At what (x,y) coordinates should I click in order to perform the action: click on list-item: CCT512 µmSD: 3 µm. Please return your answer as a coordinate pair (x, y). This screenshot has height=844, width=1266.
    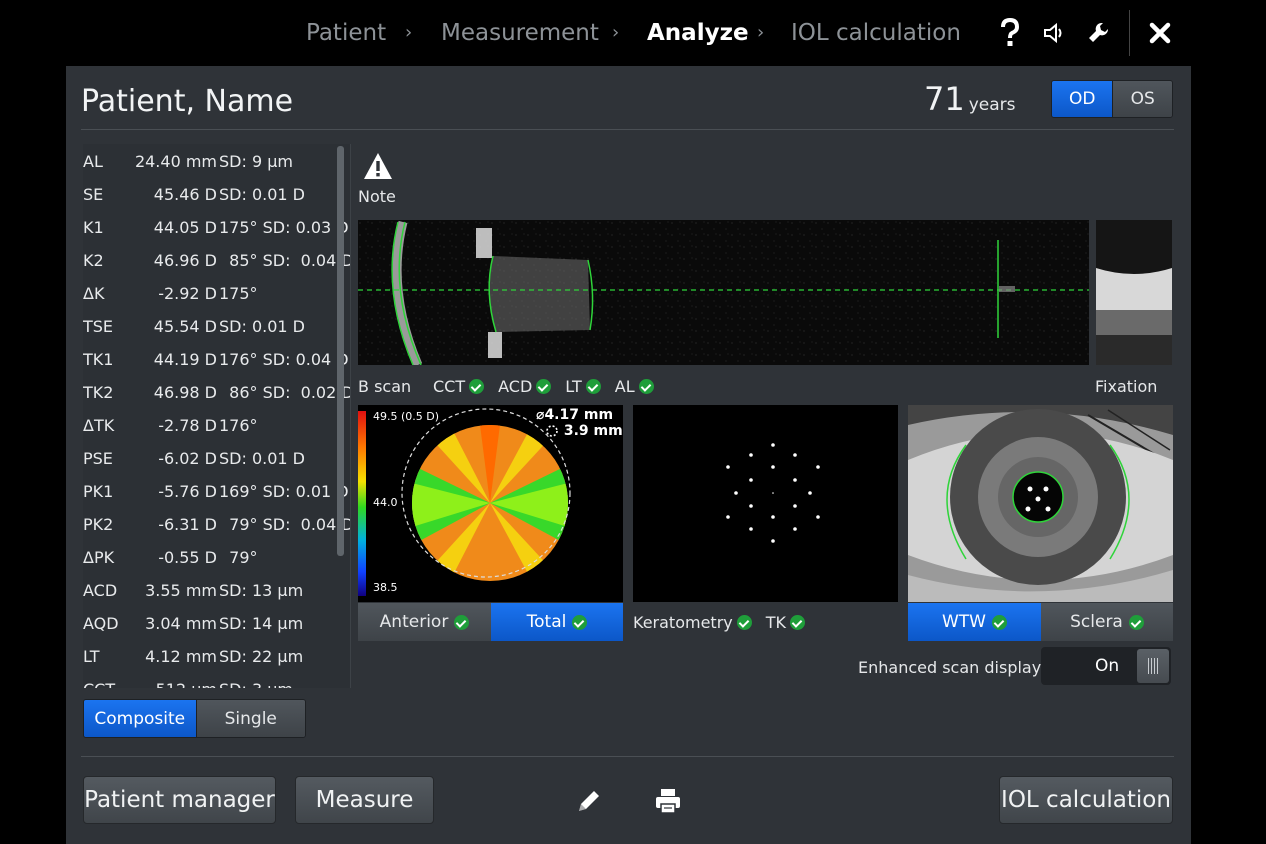
    Looking at the image, I should click on (216, 681).